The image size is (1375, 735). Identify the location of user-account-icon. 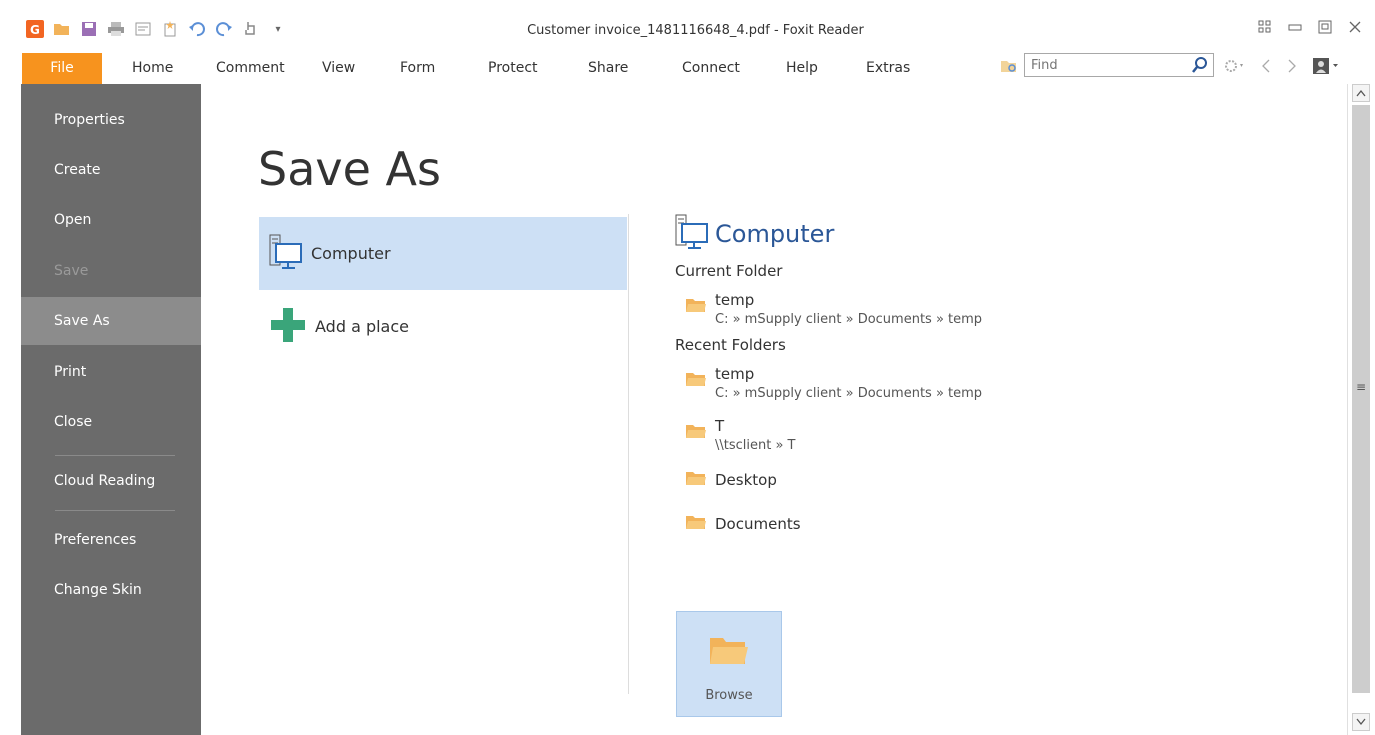
(1326, 68).